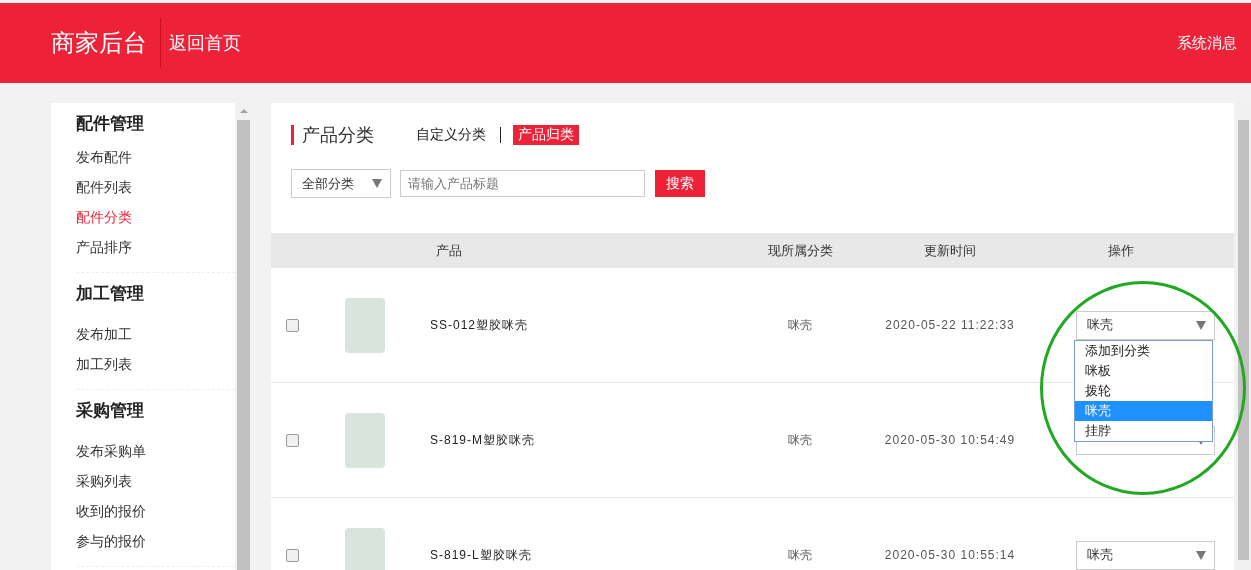 This screenshot has height=570, width=1251. What do you see at coordinates (482, 440) in the screenshot?
I see `product-name: S-819-M塑胶咪壳` at bounding box center [482, 440].